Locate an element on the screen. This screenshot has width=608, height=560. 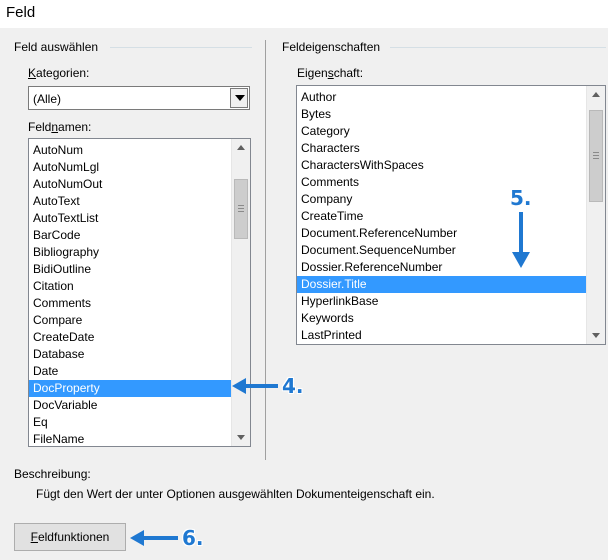
annotation-arrow-down-icon is located at coordinates (521, 240).